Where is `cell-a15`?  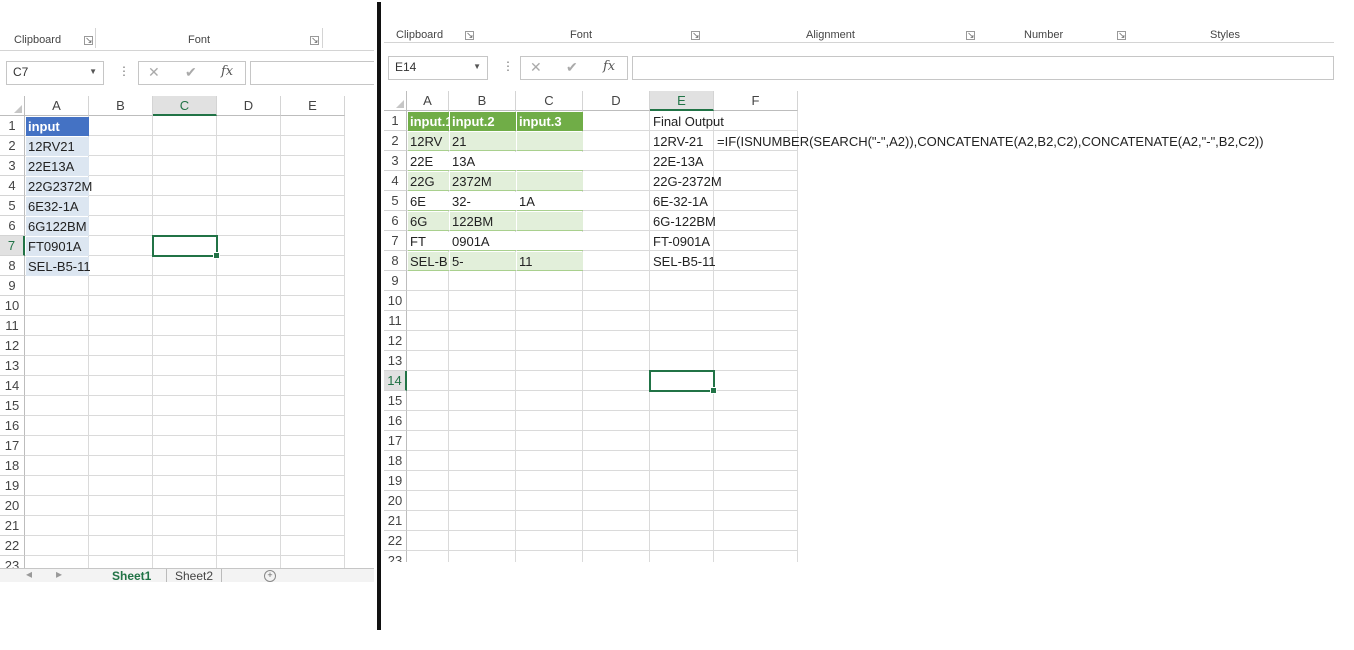
cell-a15 is located at coordinates (428, 401).